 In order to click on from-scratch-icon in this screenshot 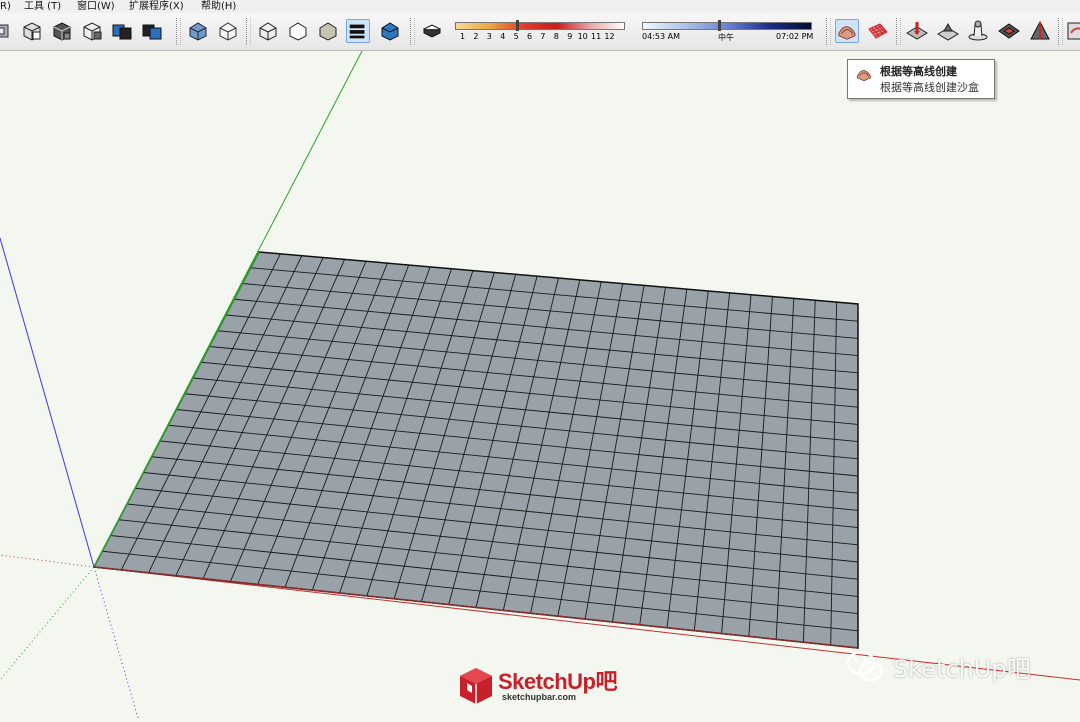, I will do `click(878, 31)`.